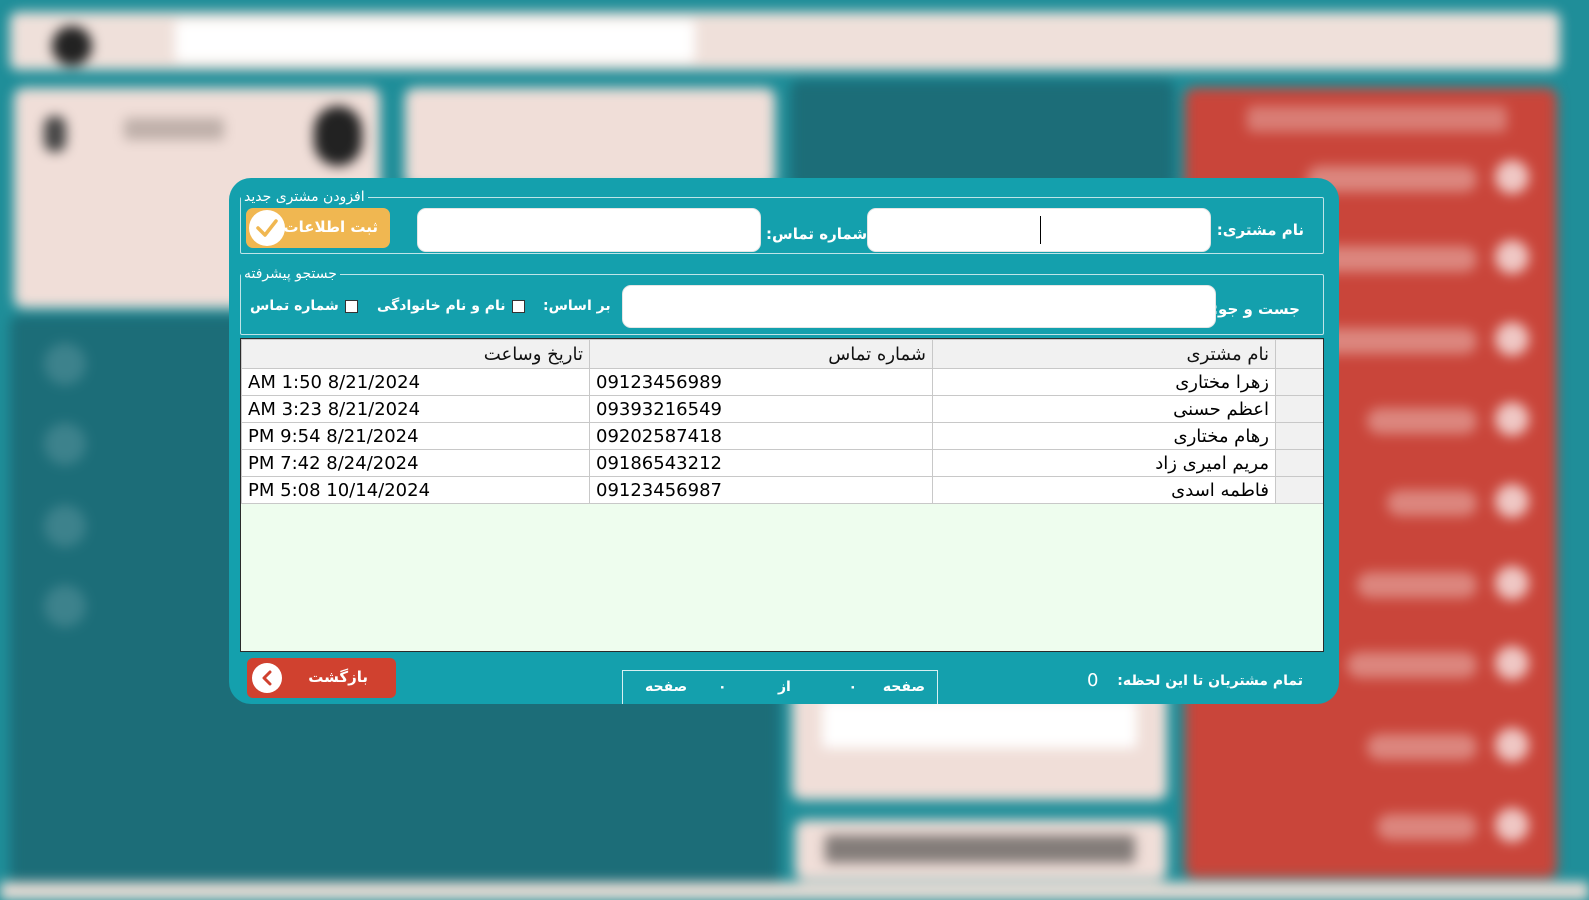 Image resolution: width=1589 pixels, height=900 pixels. What do you see at coordinates (415, 463) in the screenshot?
I see `cell-datetime: 8/24/2024 7:42 PM` at bounding box center [415, 463].